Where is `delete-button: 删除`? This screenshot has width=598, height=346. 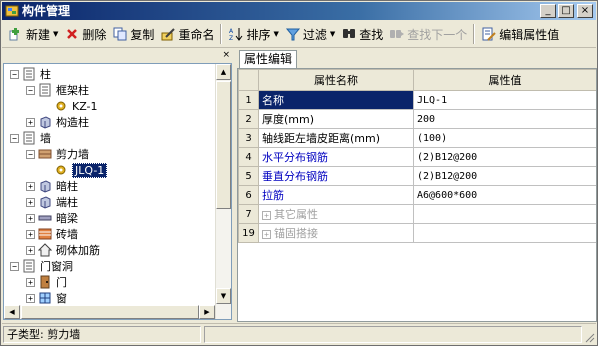
delete-button: 删除 is located at coordinates (85, 34).